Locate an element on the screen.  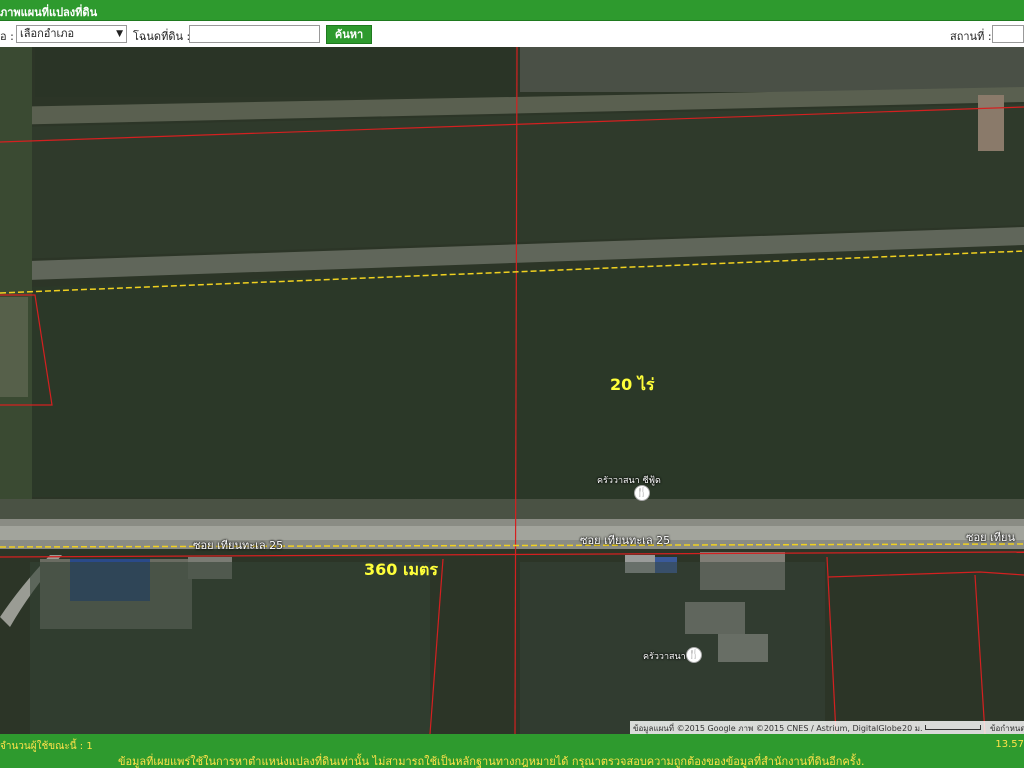
amphoe-select-value: เลือกอำเภอ is located at coordinates (47, 33).